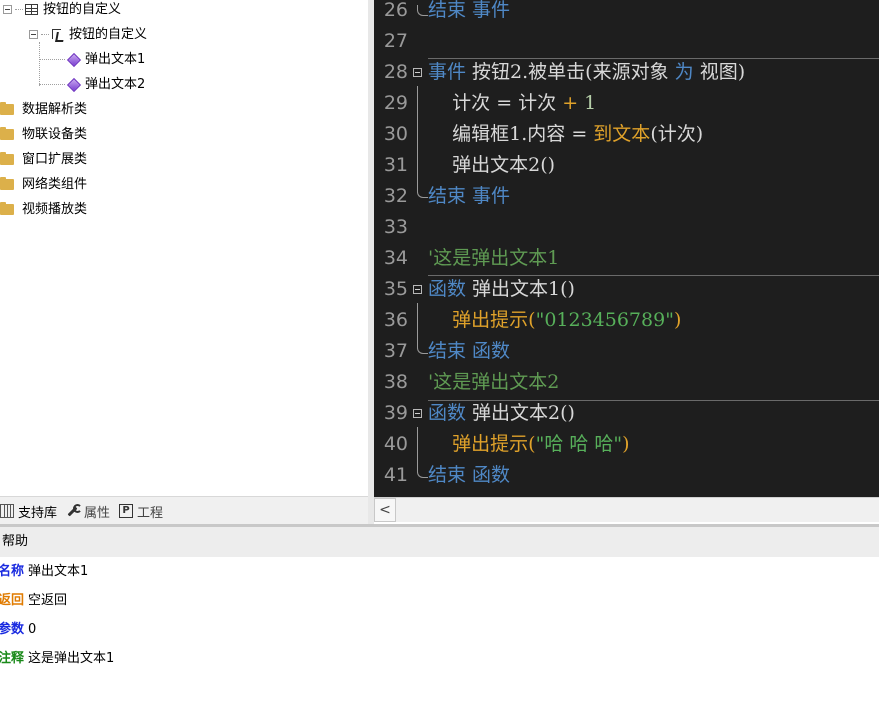  Describe the element at coordinates (439, 629) in the screenshot. I see `help-row-params: 参数 0` at that location.